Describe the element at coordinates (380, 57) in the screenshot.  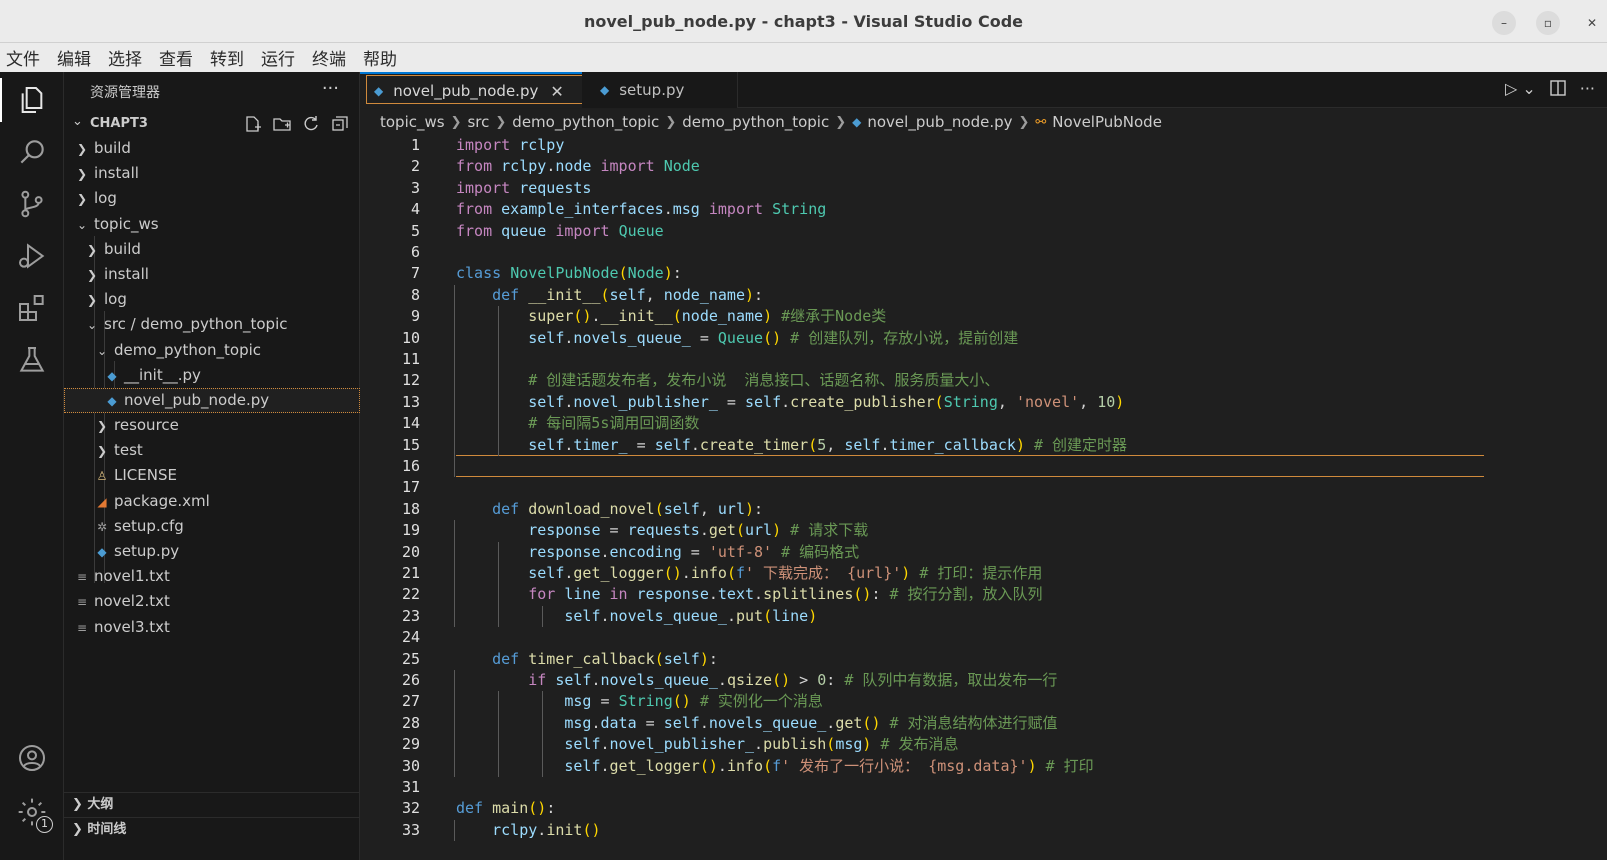
I see `menu-help: 帮助` at that location.